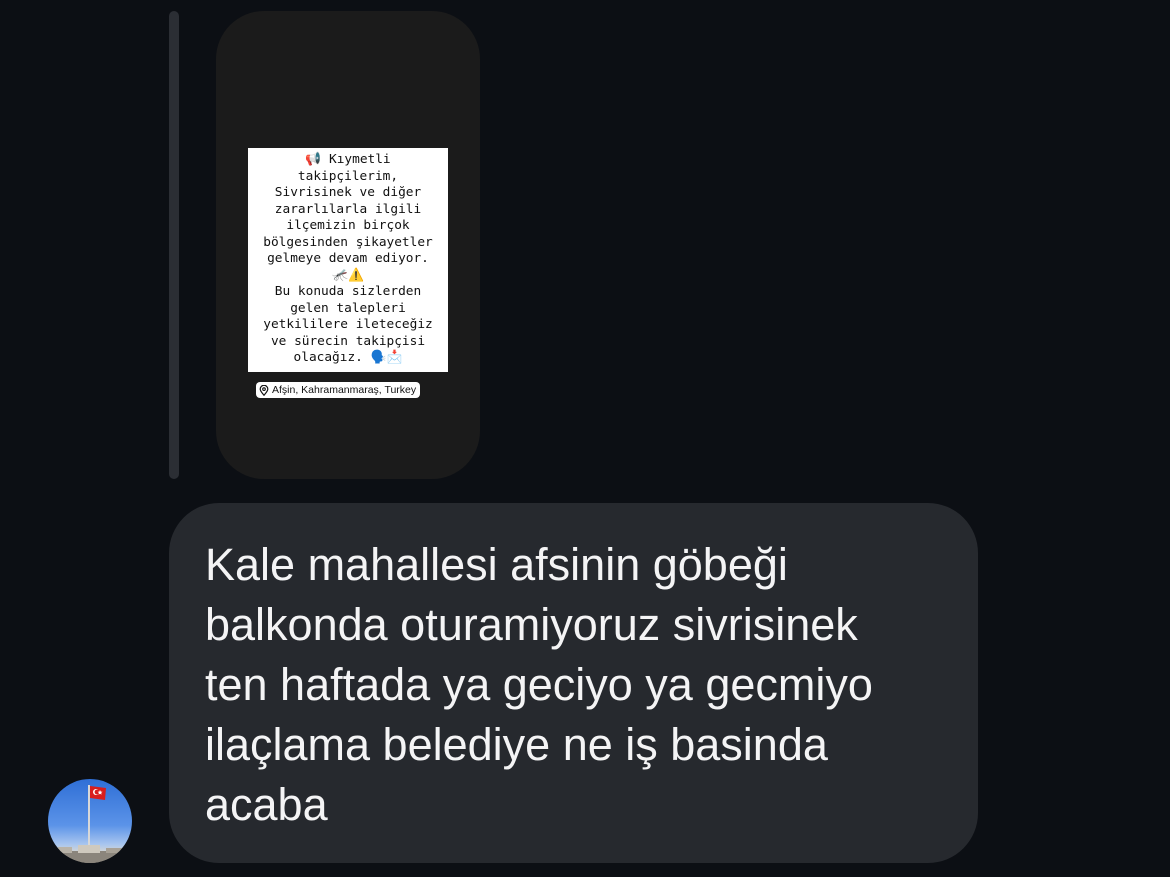 The height and width of the screenshot is (877, 1170). What do you see at coordinates (348, 192) in the screenshot?
I see `story-note-line: Sivrisinek ve diğer` at bounding box center [348, 192].